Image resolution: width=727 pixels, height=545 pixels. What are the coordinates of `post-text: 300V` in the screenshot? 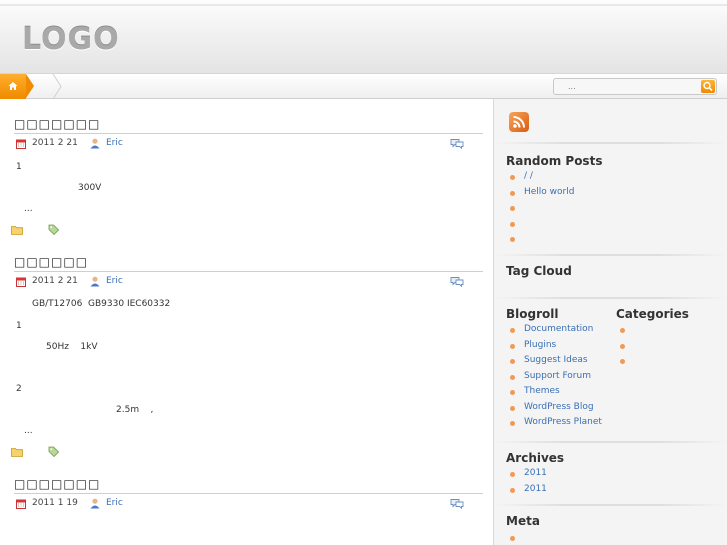 It's located at (90, 188).